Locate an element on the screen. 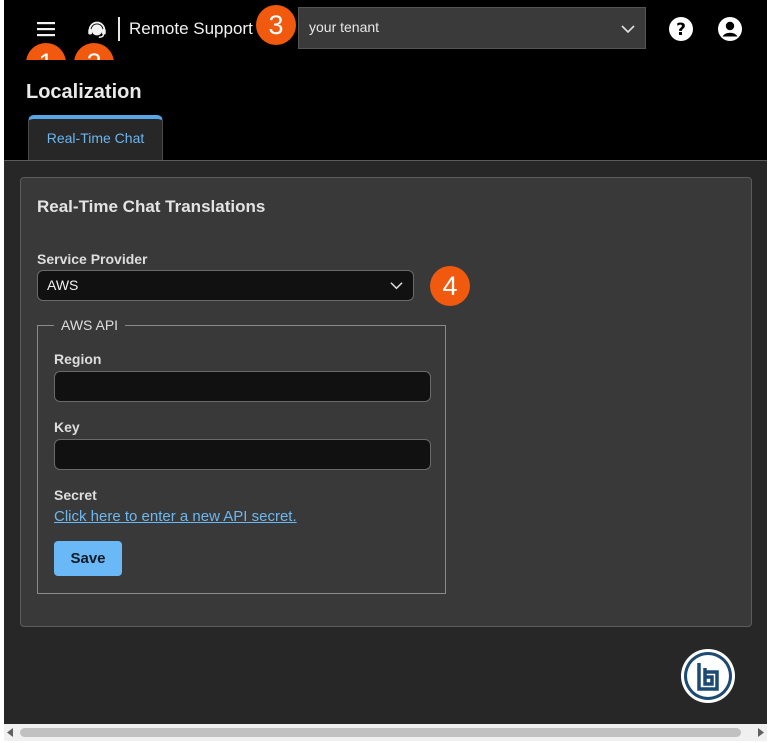 This screenshot has height=743, width=769. tenant-select-value: your tenant is located at coordinates (344, 27).